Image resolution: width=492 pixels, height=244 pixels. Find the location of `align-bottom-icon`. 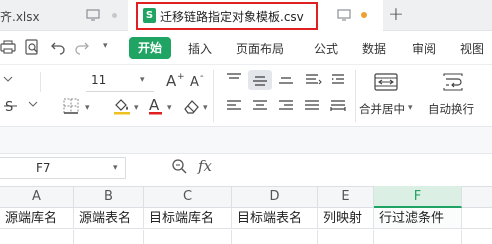

align-bottom-icon is located at coordinates (286, 80).